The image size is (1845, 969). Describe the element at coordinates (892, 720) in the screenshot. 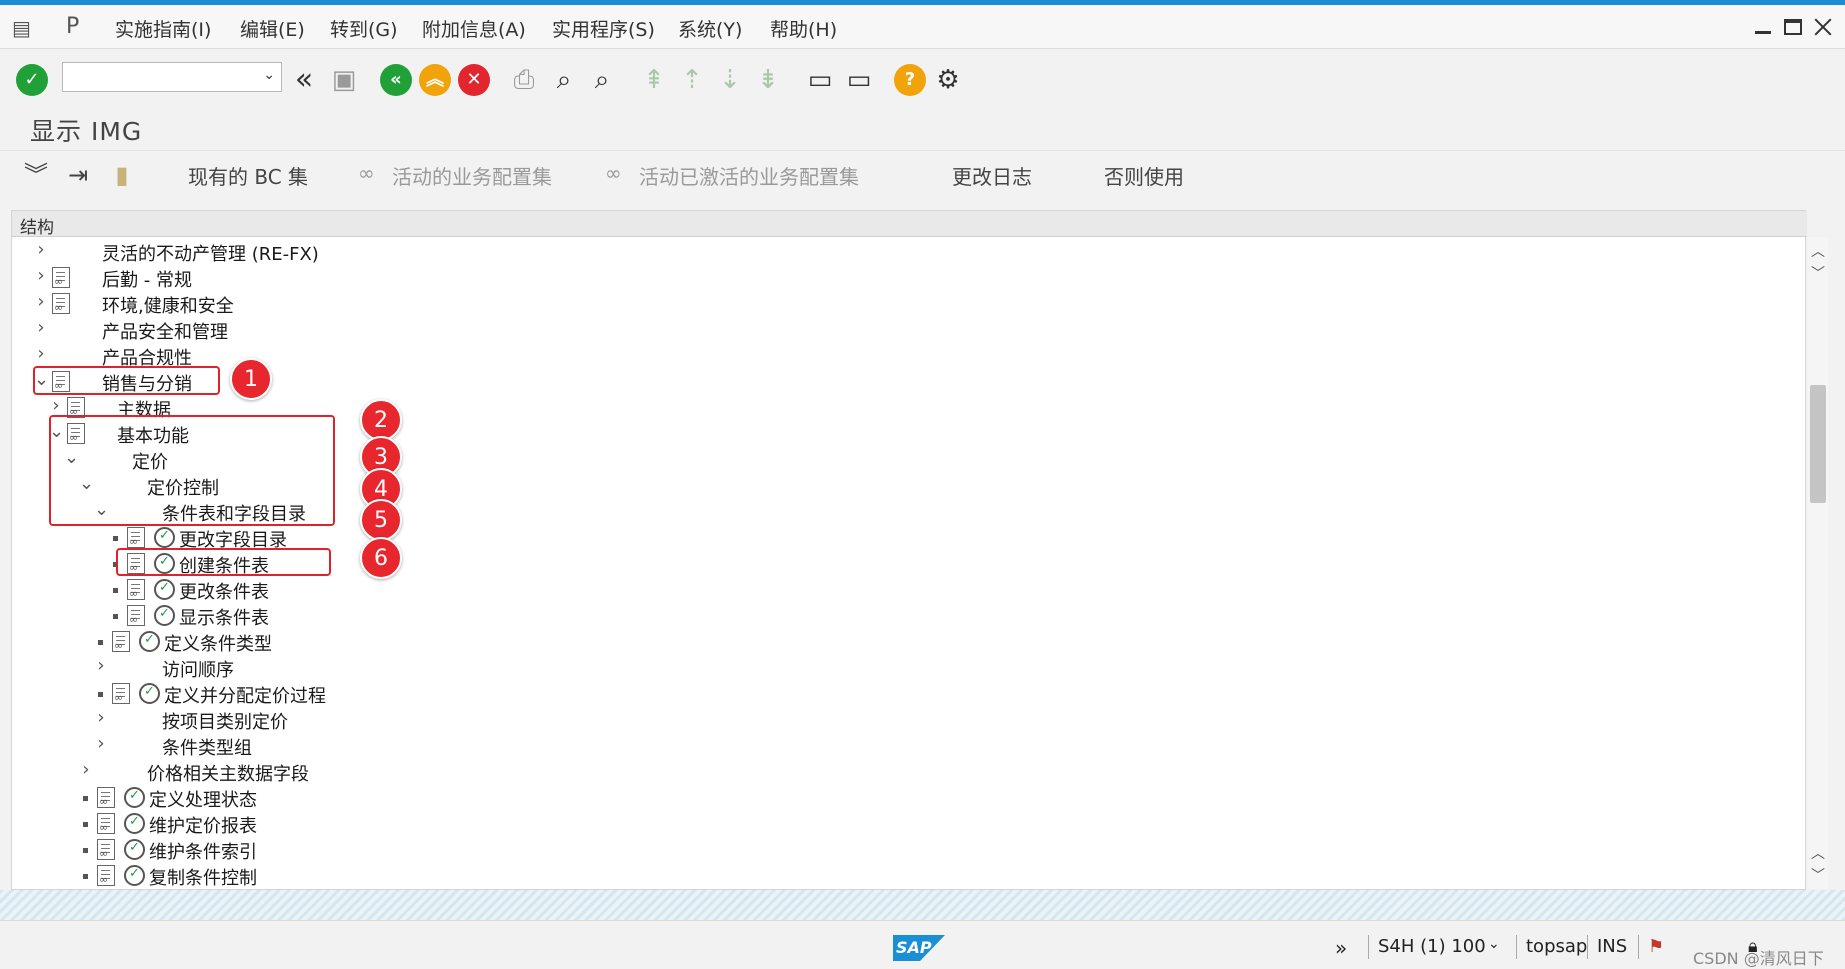

I see `tree-node: › 按项目类别定价` at that location.